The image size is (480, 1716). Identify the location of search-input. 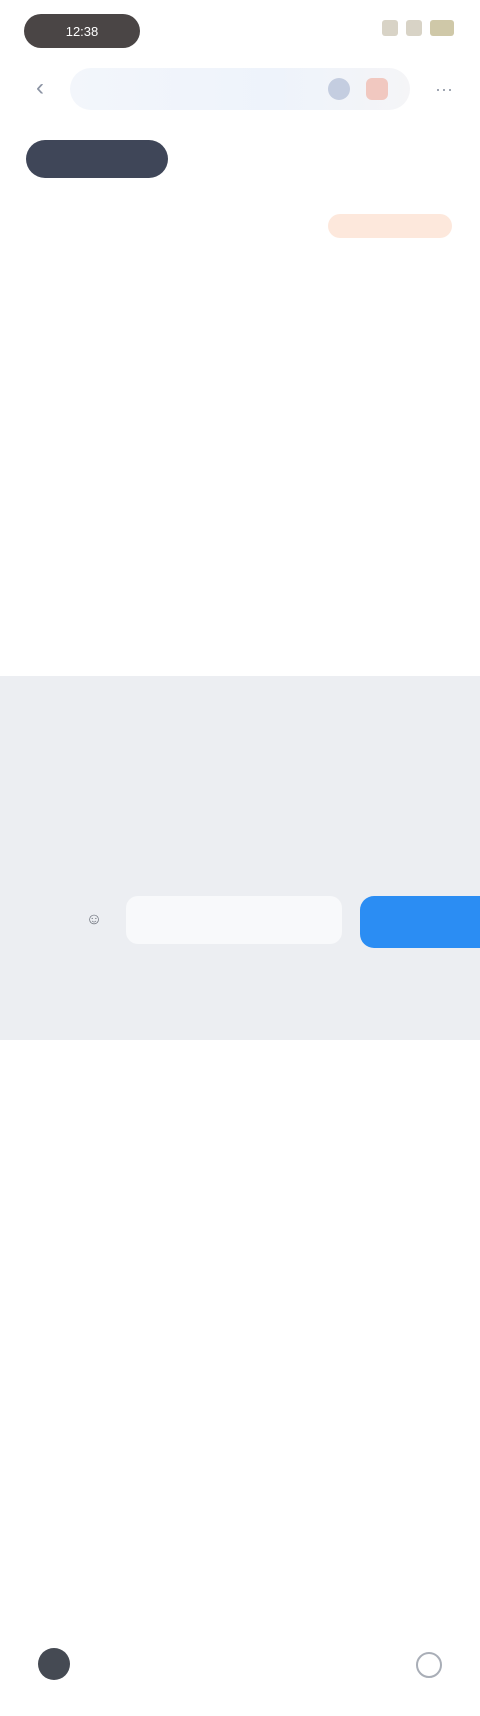
(196, 89).